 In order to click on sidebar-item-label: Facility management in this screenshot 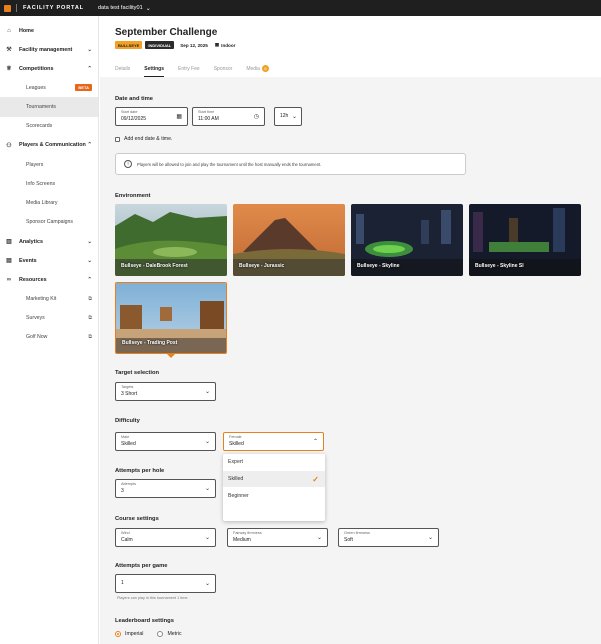, I will do `click(46, 49)`.